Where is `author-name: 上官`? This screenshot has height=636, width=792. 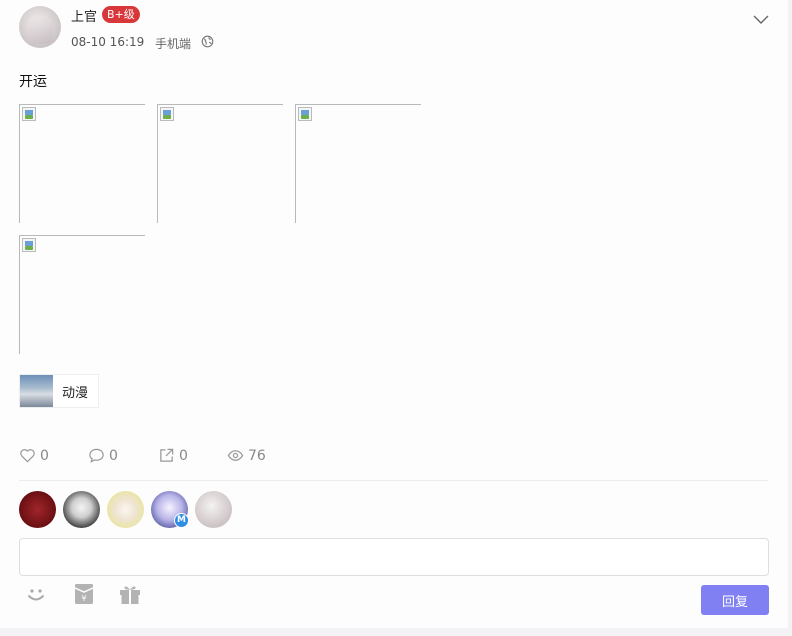
author-name: 上官 is located at coordinates (84, 15).